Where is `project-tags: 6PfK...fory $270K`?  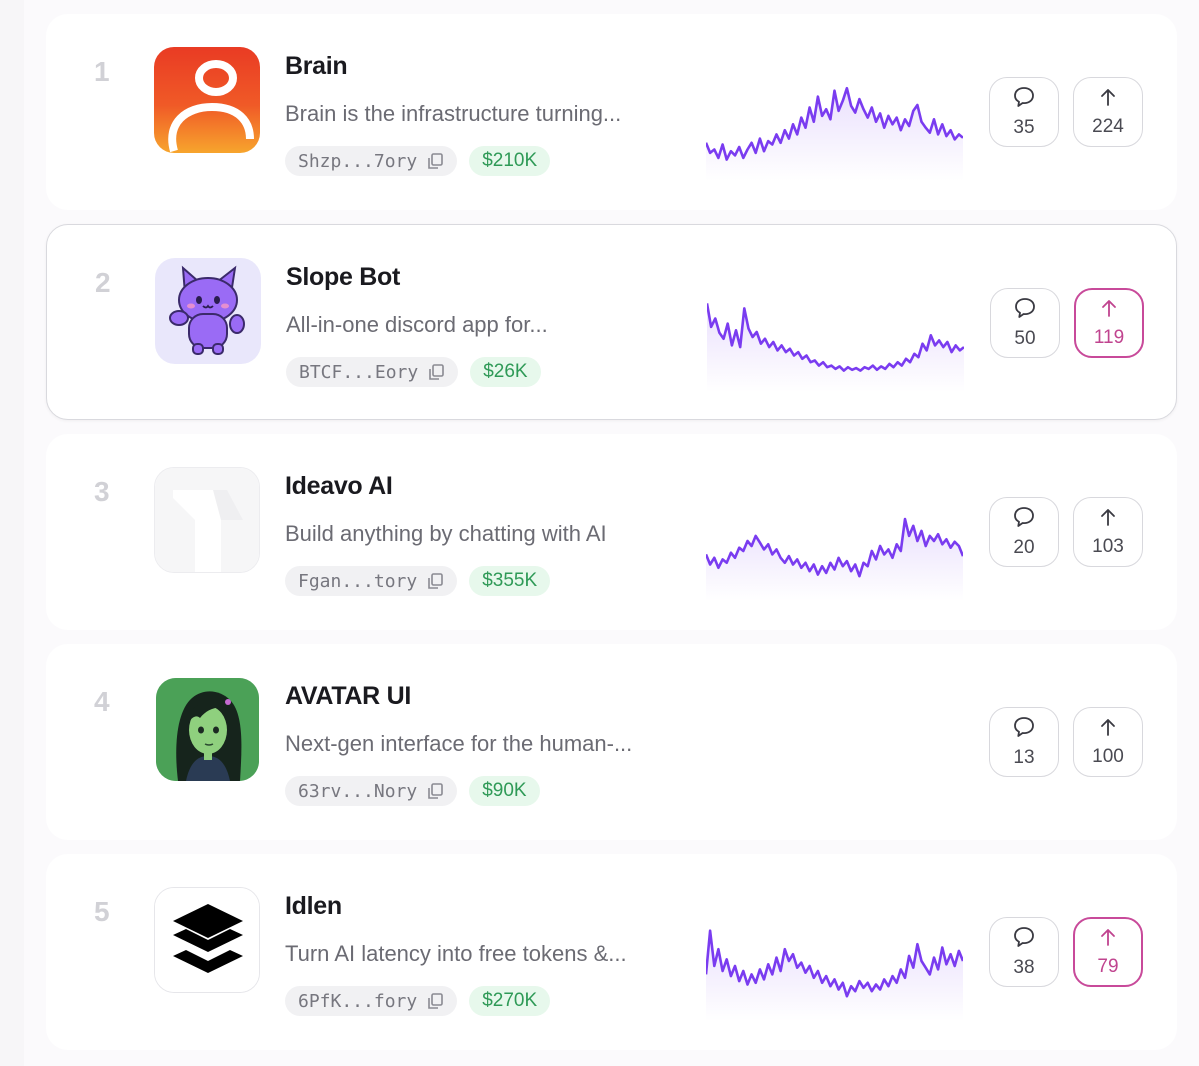 project-tags: 6PfK...fory $270K is located at coordinates (418, 1001).